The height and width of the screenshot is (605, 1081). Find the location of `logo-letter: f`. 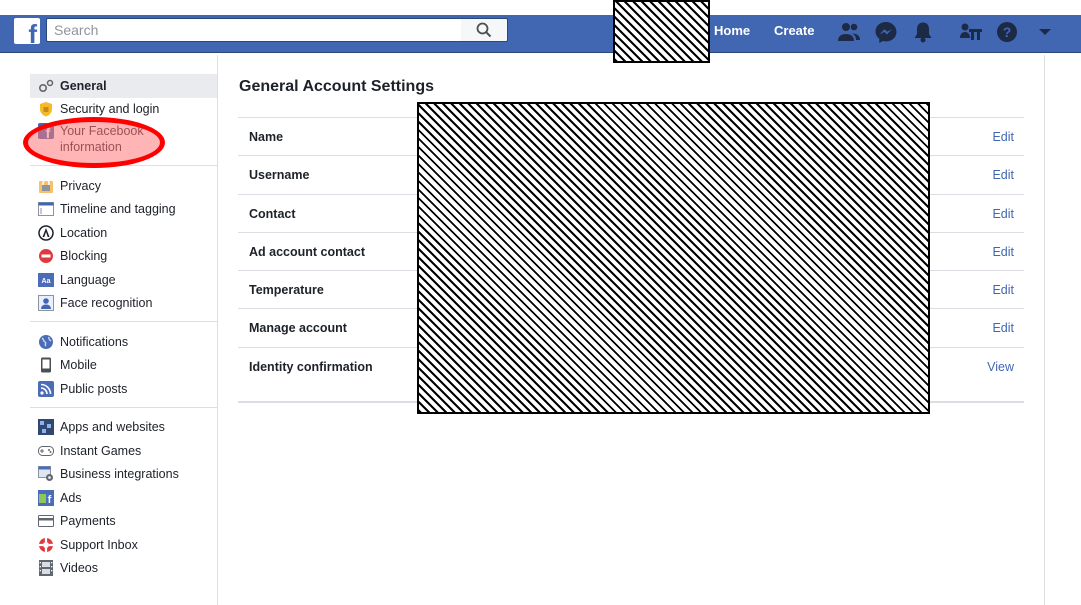

logo-letter: f is located at coordinates (32, 34).